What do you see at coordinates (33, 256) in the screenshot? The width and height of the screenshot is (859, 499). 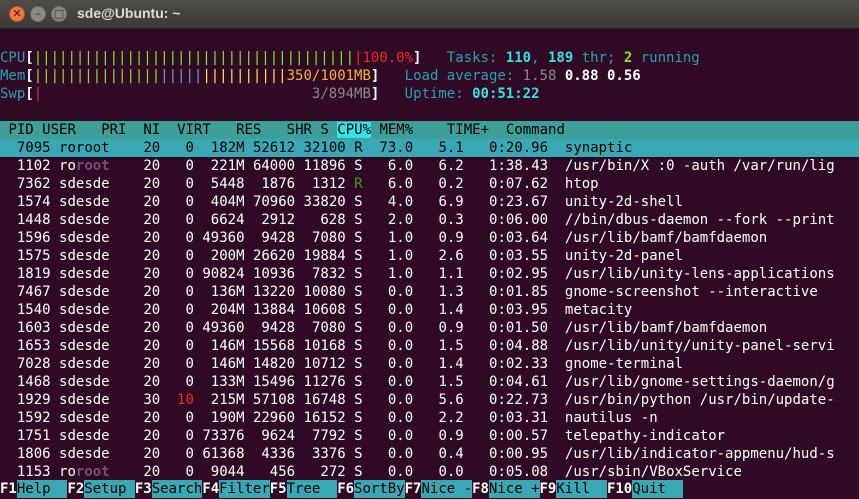 I see `process-pid: 1575` at bounding box center [33, 256].